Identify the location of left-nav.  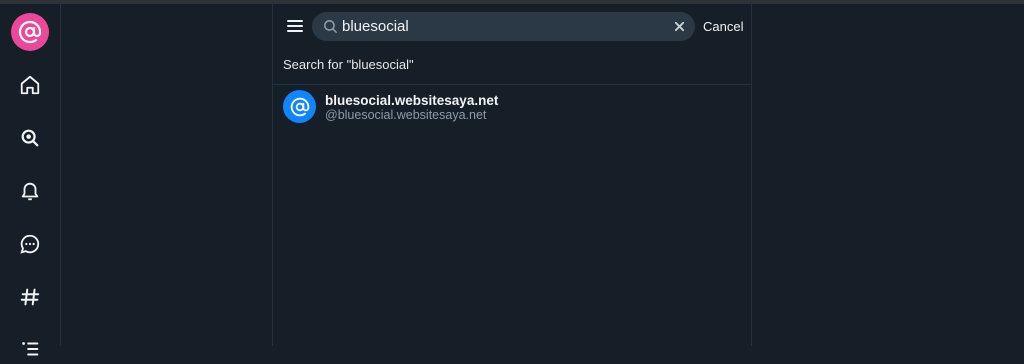
(30, 180).